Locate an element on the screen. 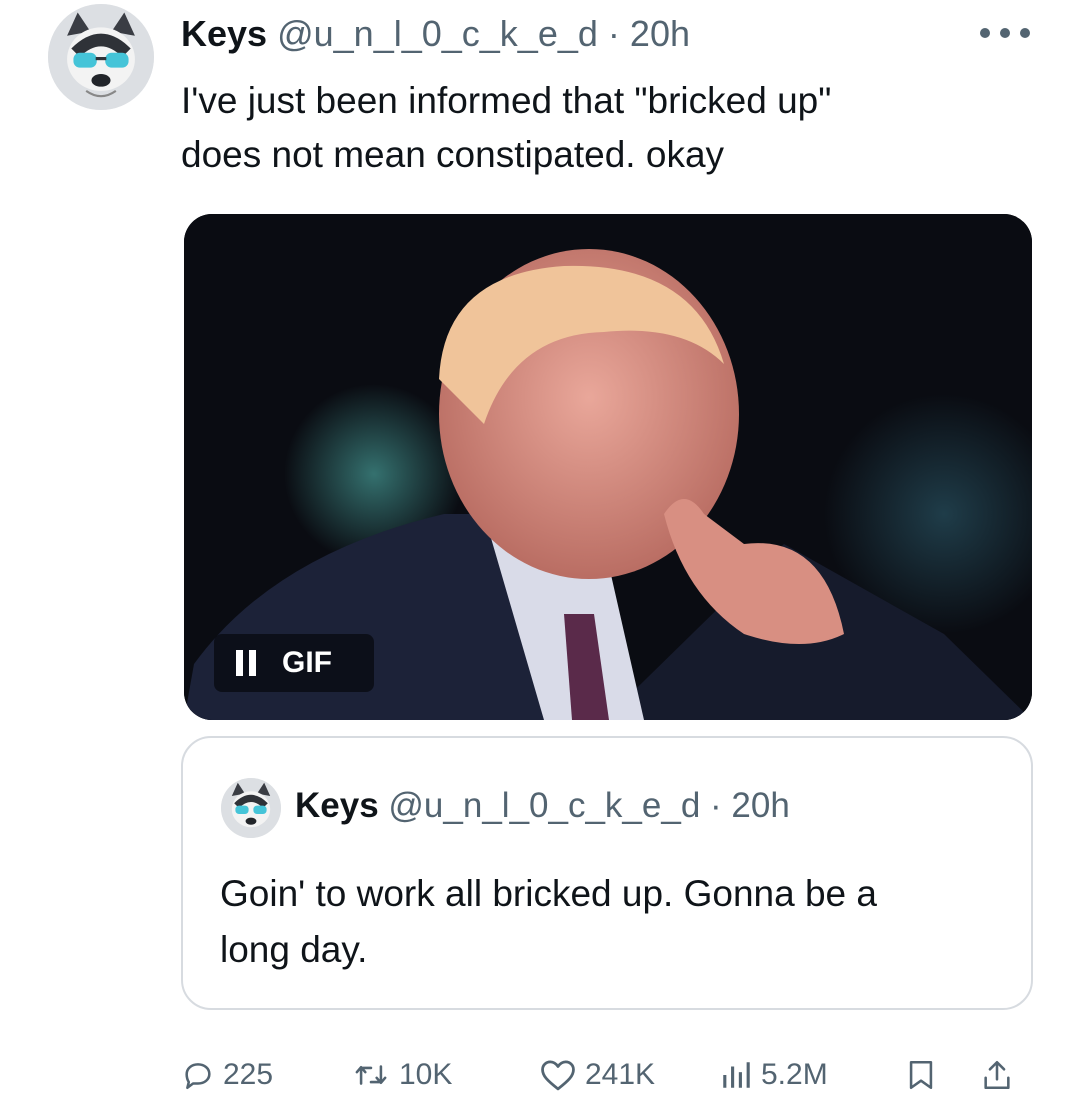 This screenshot has width=1080, height=1093. gif-label: GIF is located at coordinates (307, 662).